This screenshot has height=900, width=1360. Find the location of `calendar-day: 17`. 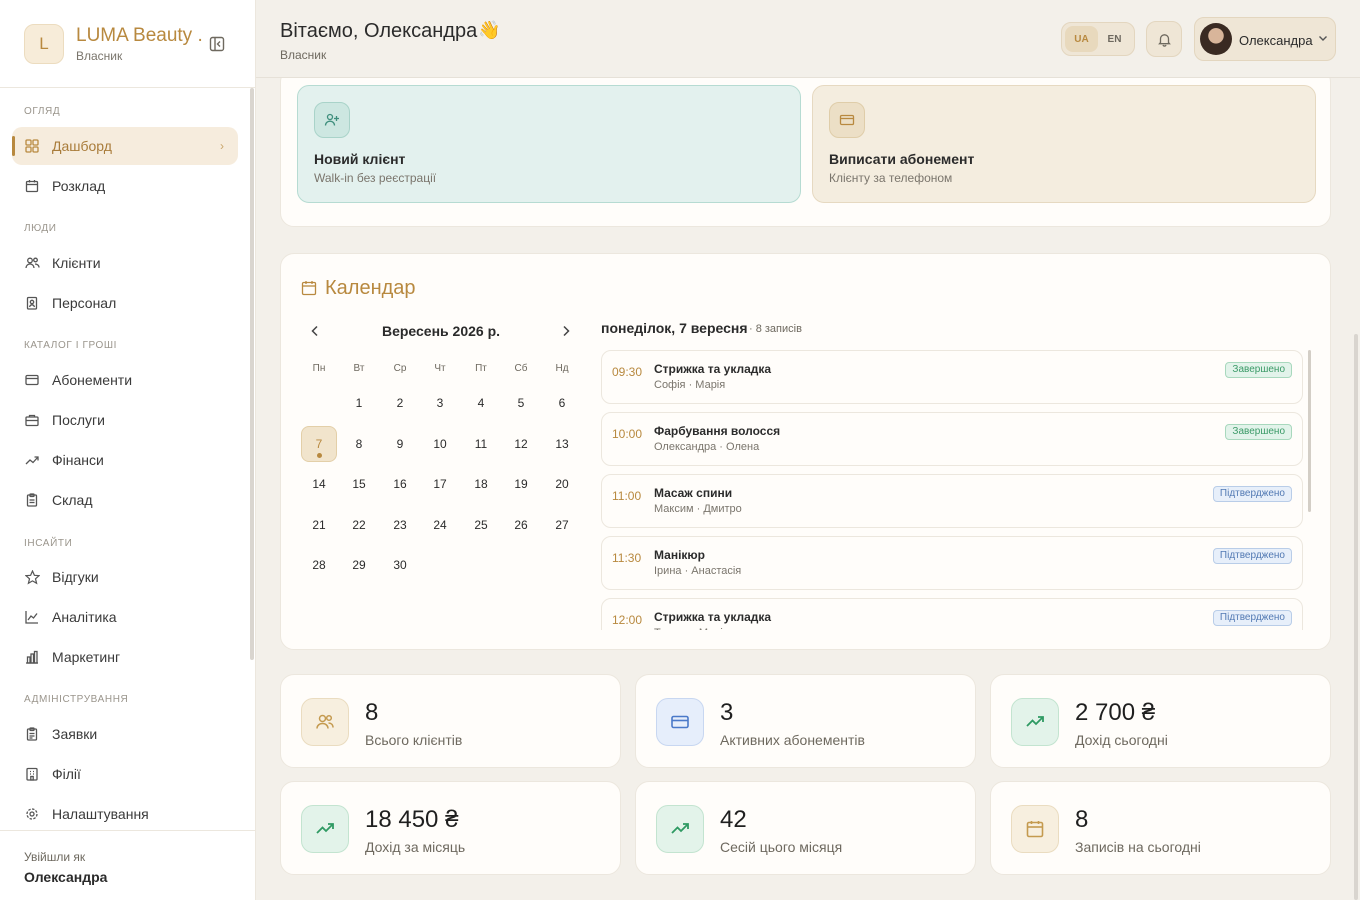

calendar-day: 17 is located at coordinates (440, 484).